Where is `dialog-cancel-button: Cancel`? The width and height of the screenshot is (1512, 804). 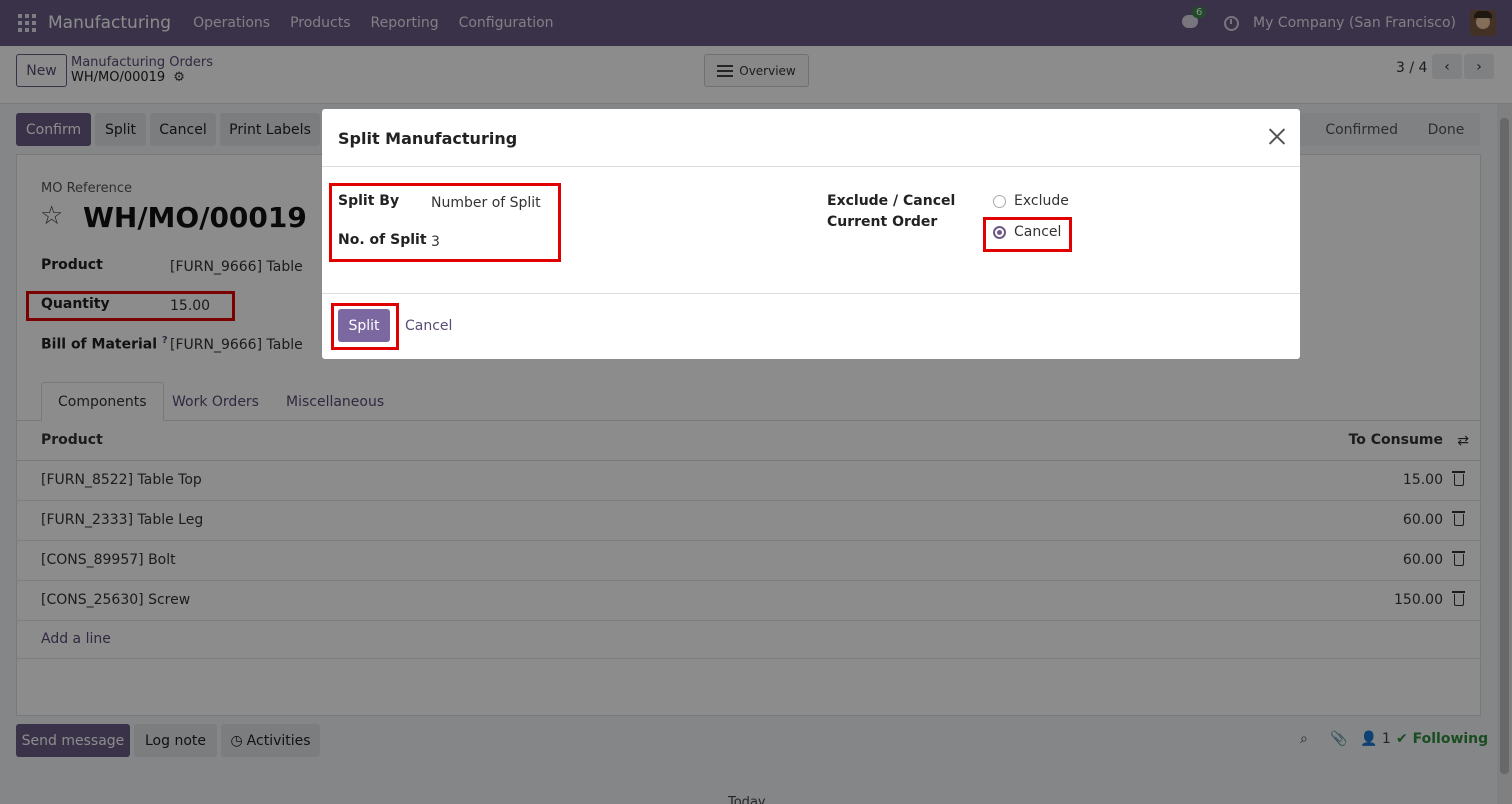 dialog-cancel-button: Cancel is located at coordinates (428, 326).